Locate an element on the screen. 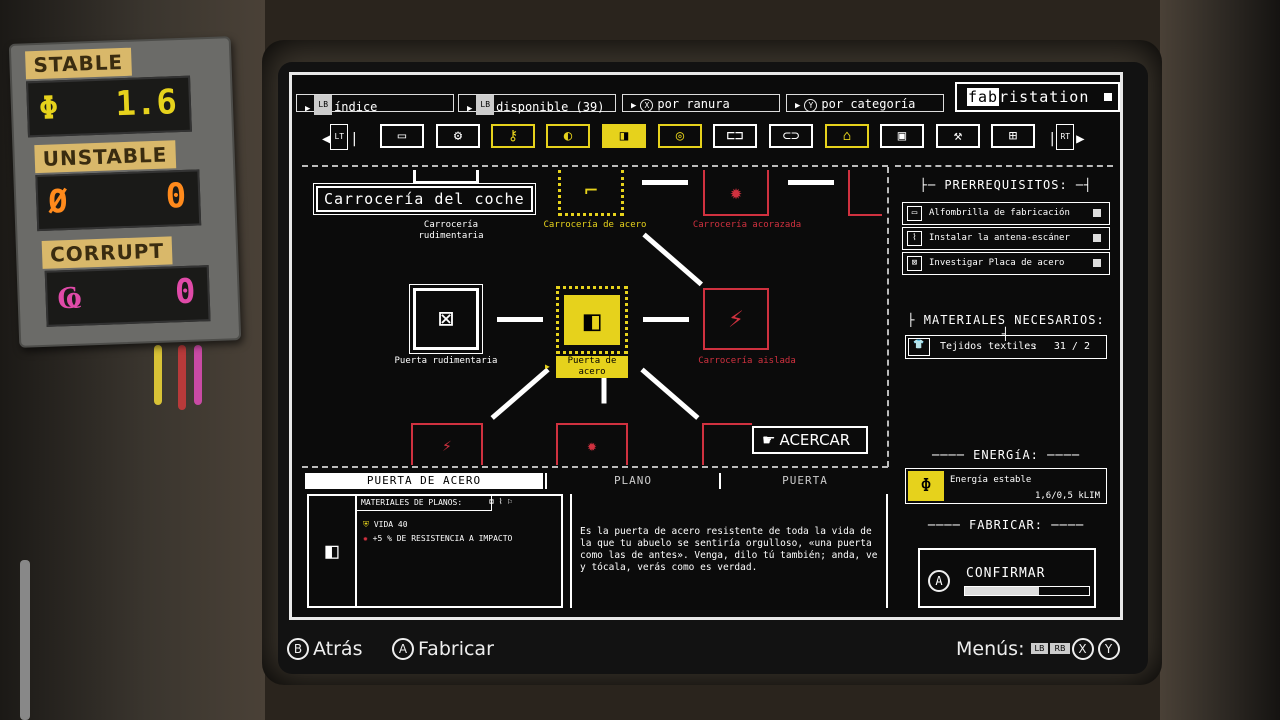  node-label: Puerta rudimentaria is located at coordinates (446, 361).